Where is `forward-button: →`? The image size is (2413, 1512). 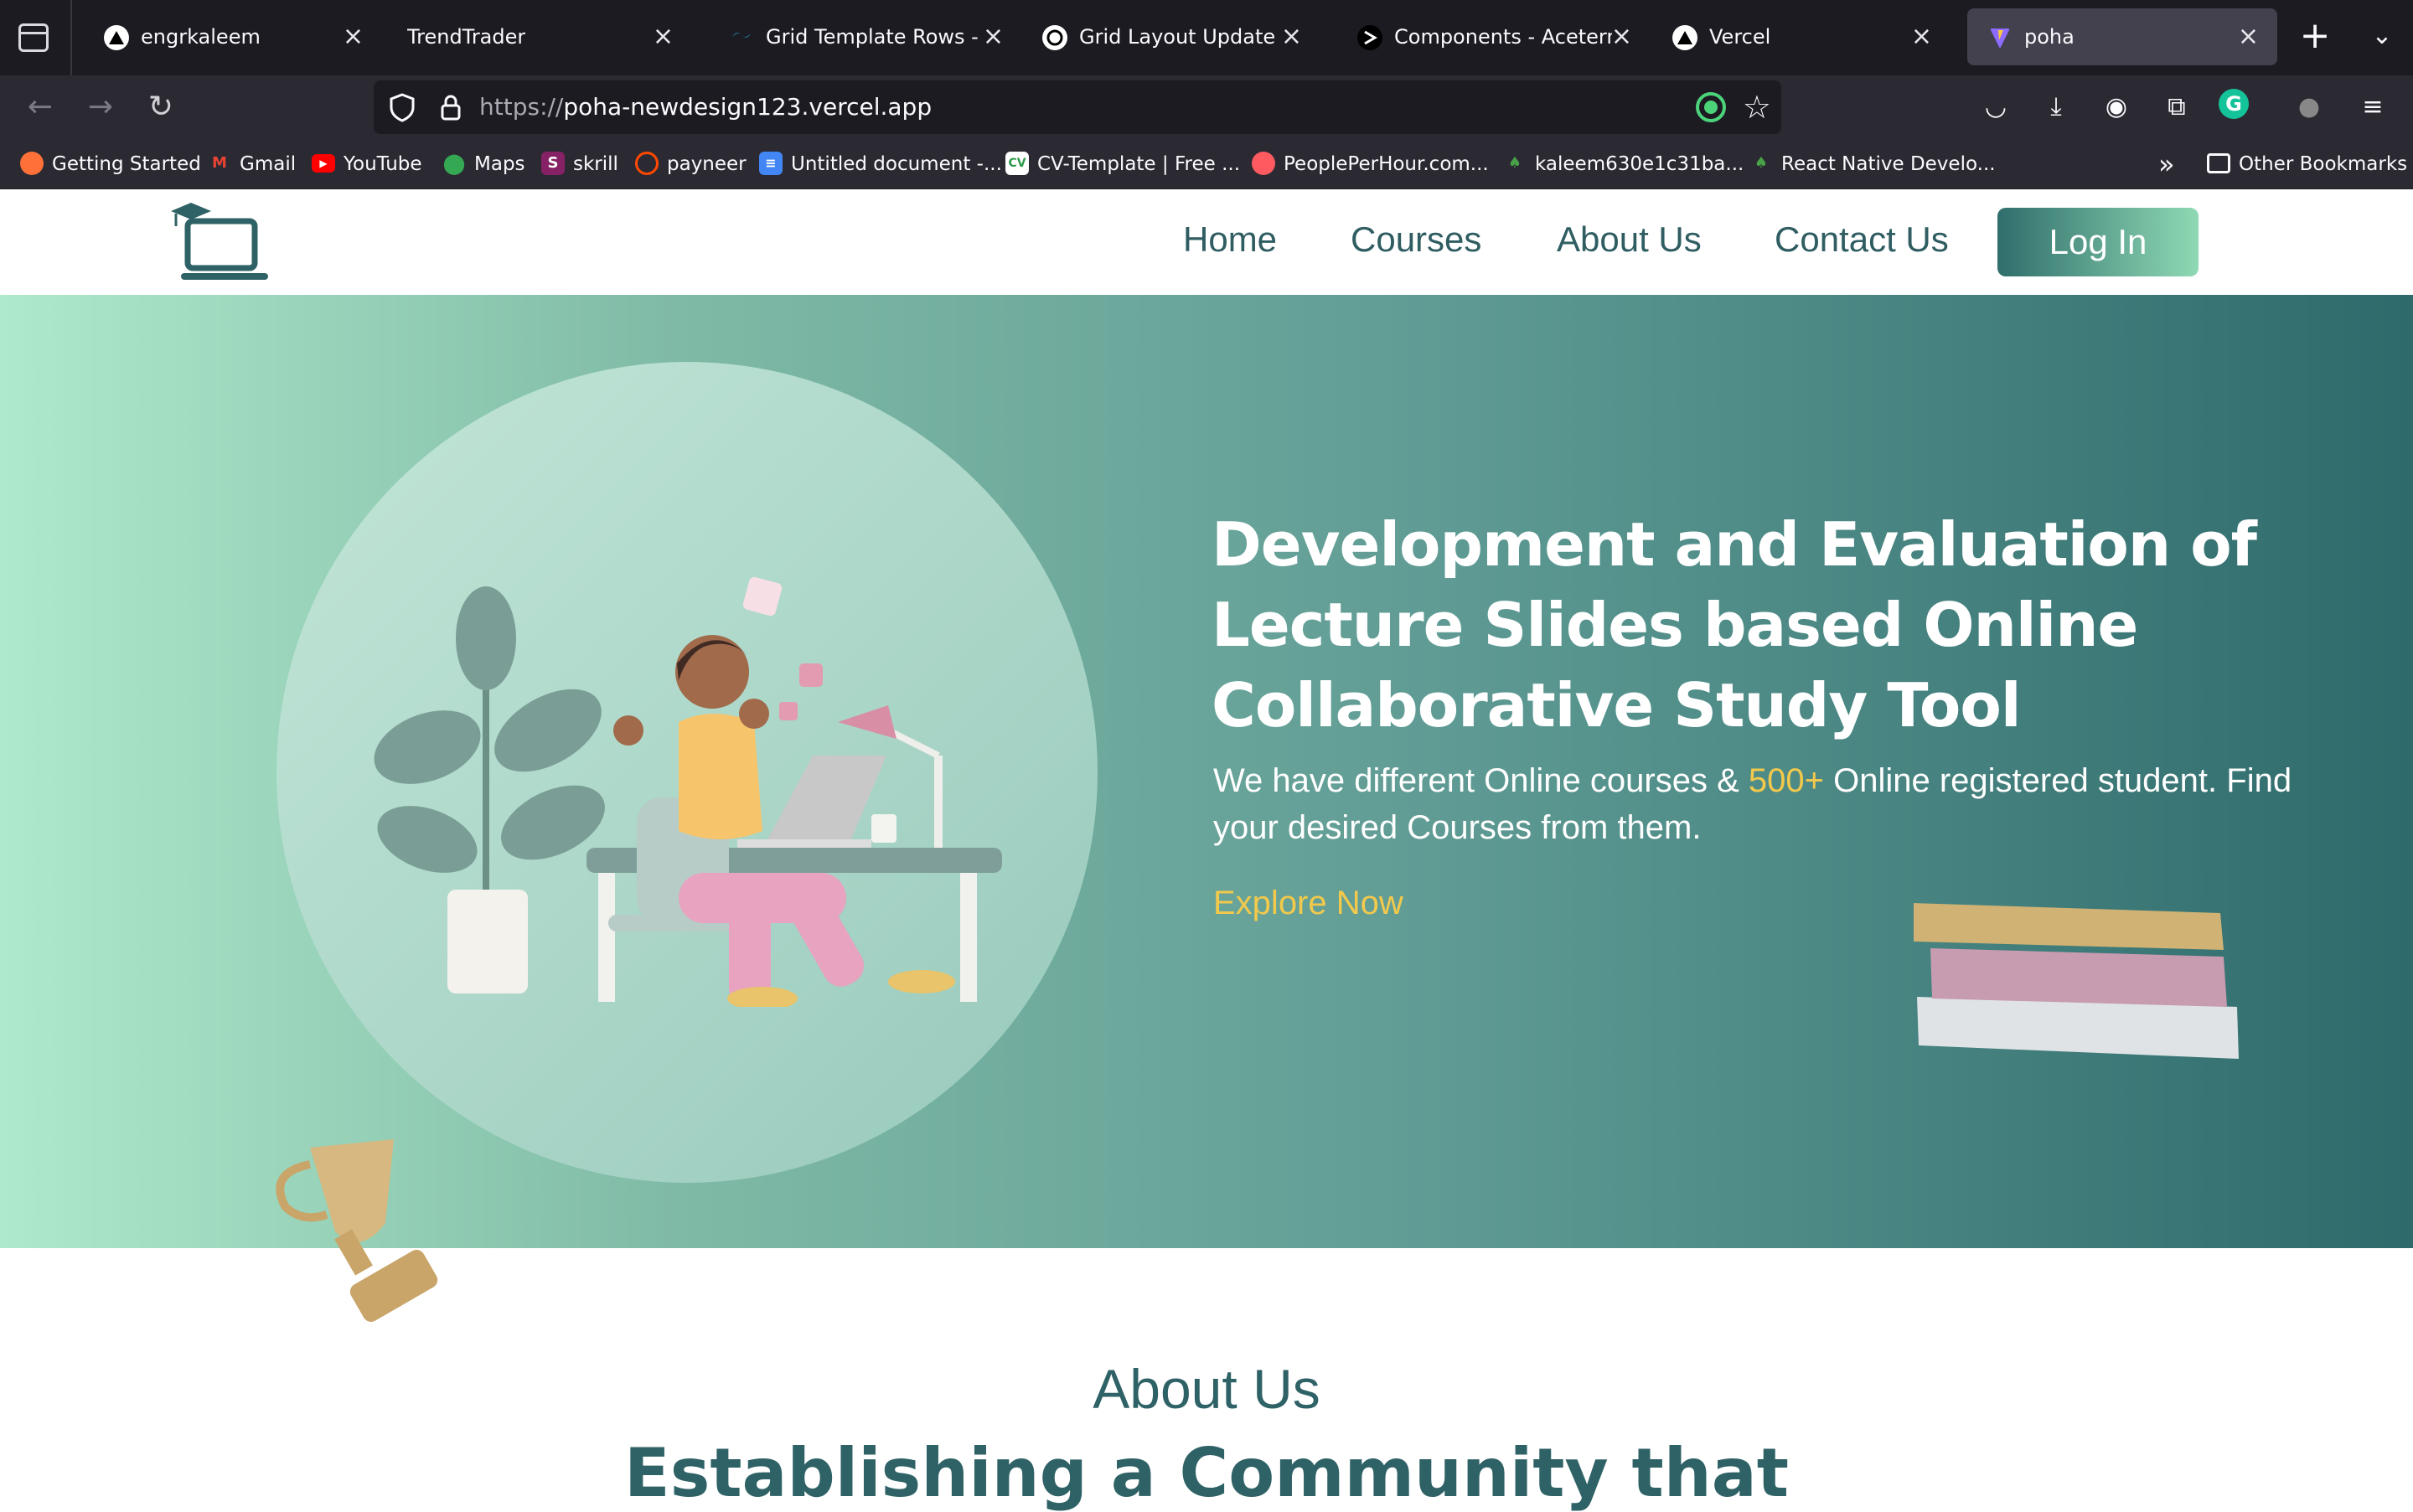 forward-button: → is located at coordinates (100, 107).